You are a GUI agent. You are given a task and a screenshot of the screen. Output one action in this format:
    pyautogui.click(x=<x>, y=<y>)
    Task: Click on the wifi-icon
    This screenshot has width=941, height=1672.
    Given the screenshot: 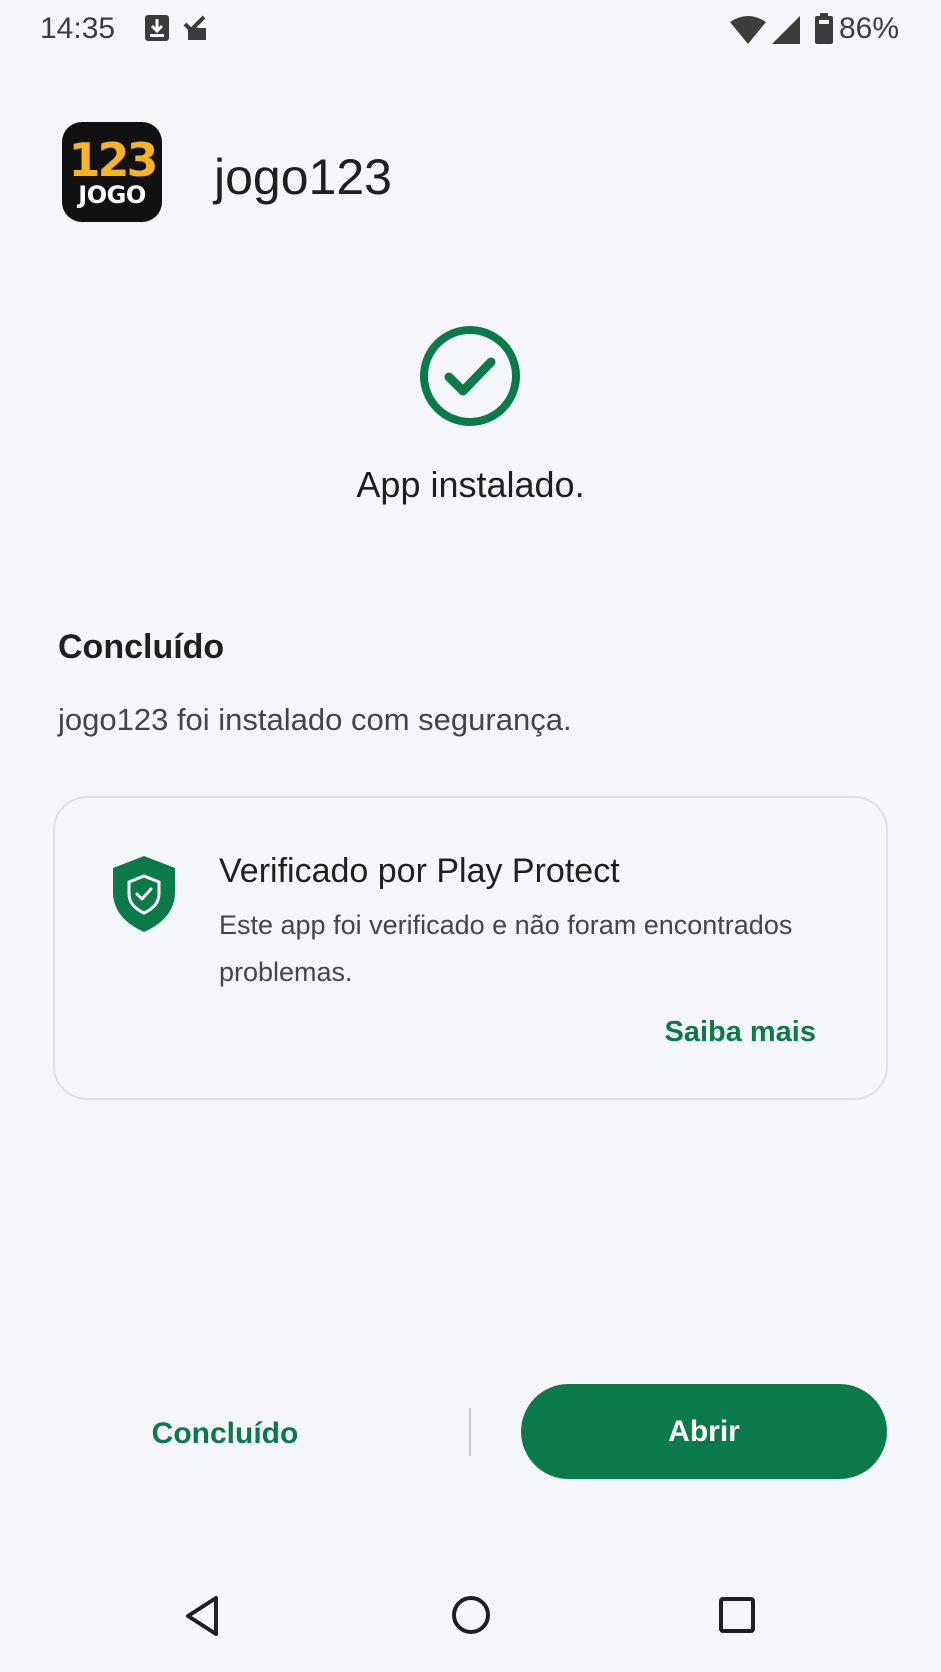 What is the action you would take?
    pyautogui.click(x=748, y=32)
    